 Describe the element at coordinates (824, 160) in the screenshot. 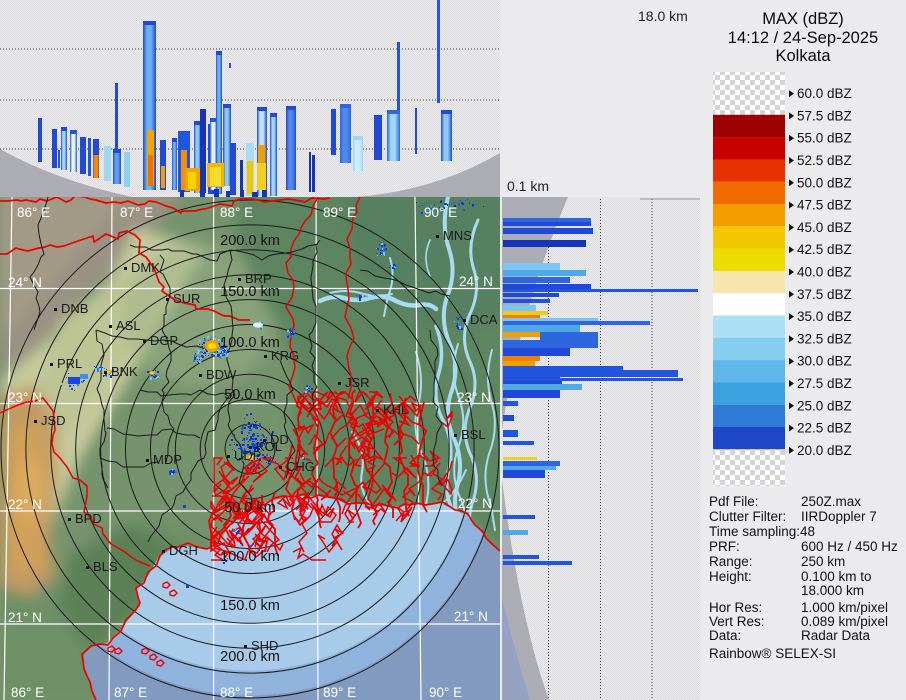

I see `svg-text: 52.5 dBZ` at that location.